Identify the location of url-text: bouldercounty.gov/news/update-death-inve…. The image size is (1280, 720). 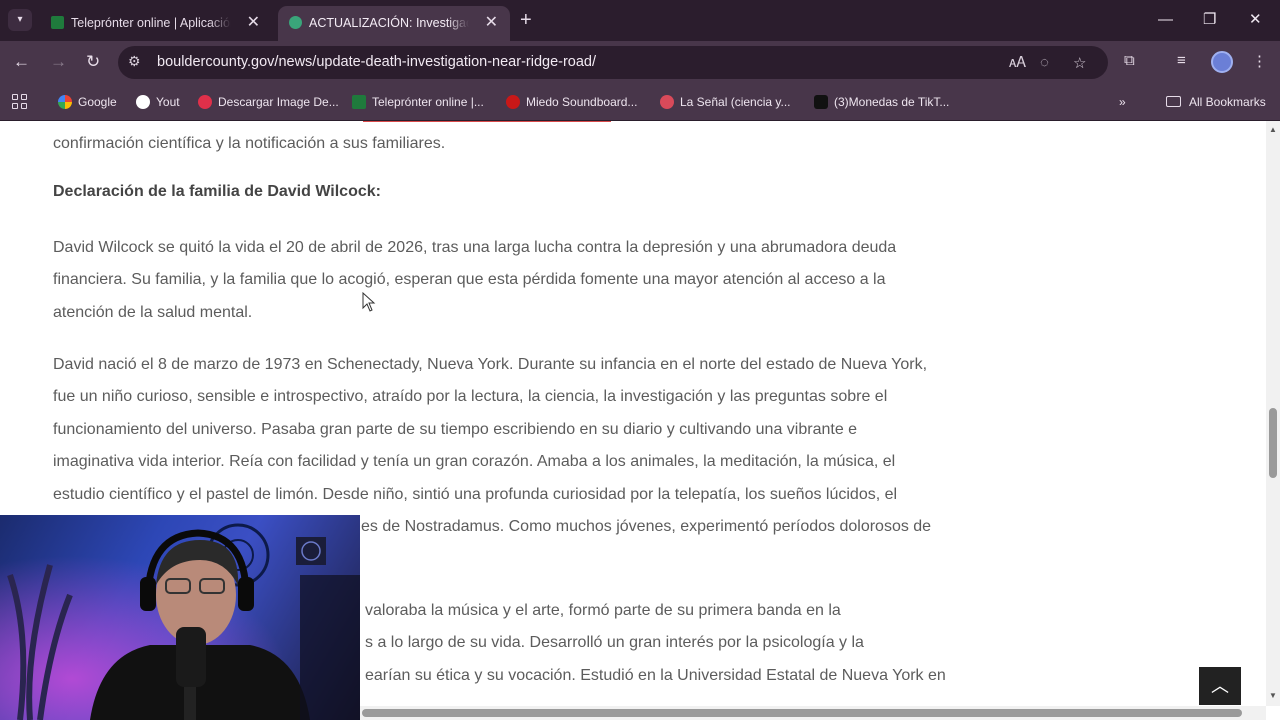
(376, 62).